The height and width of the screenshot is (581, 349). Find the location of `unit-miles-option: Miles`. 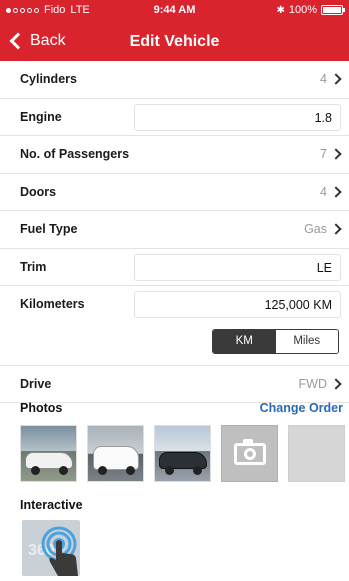

unit-miles-option: Miles is located at coordinates (306, 341).